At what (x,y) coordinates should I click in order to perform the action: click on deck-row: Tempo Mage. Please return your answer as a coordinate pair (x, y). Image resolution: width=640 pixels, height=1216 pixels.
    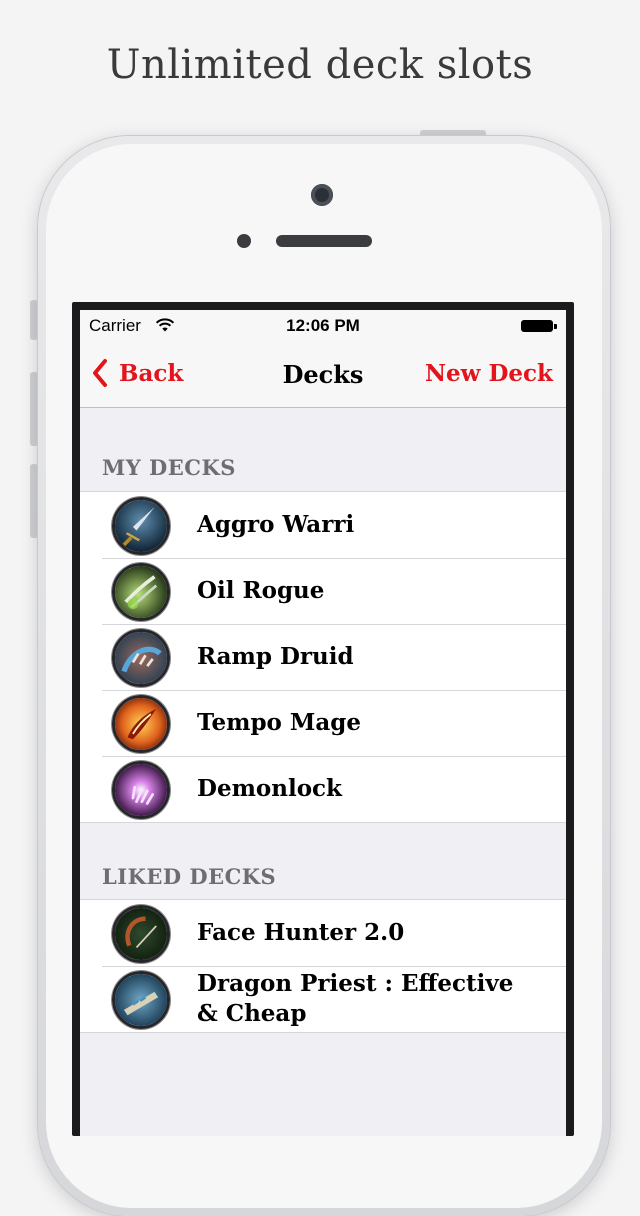
    Looking at the image, I should click on (323, 723).